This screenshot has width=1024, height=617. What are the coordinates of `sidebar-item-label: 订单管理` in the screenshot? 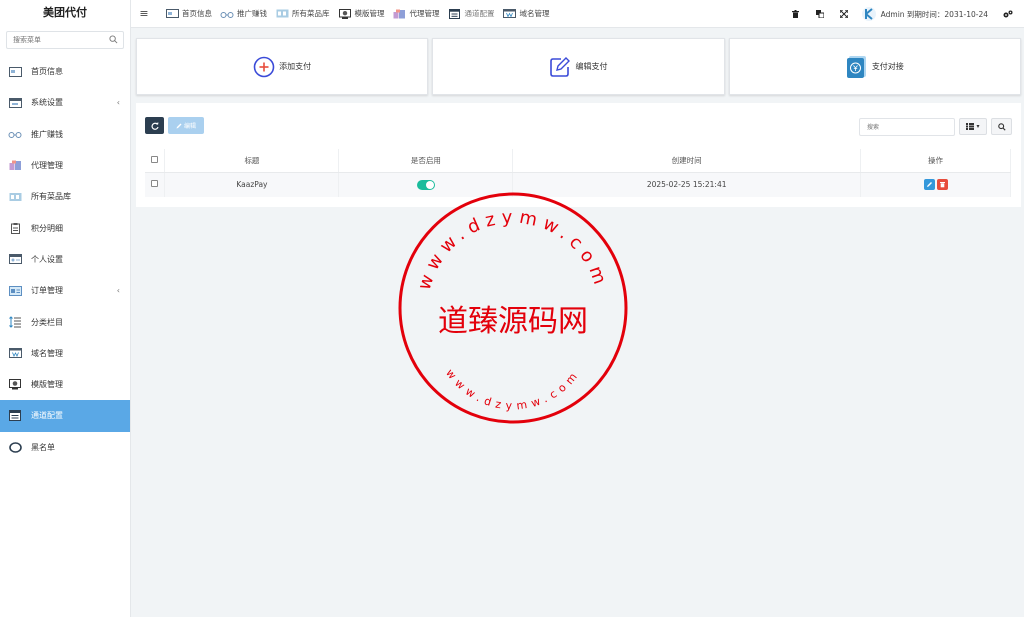 It's located at (47, 291).